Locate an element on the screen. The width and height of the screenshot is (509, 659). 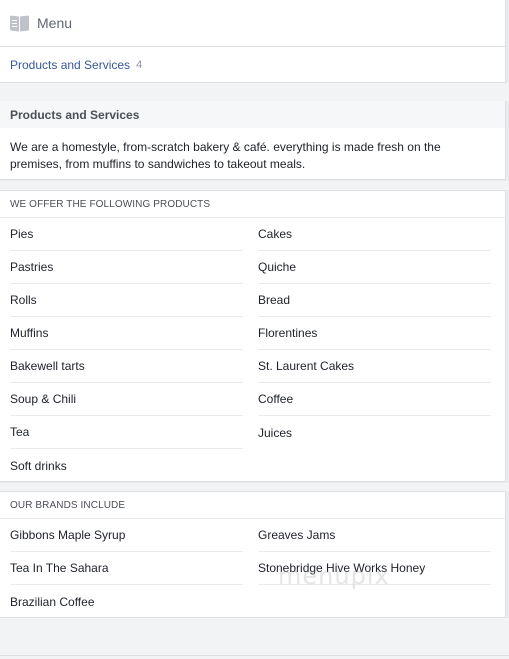
list-item: Stonebridge Hive Works Honey is located at coordinates (374, 568).